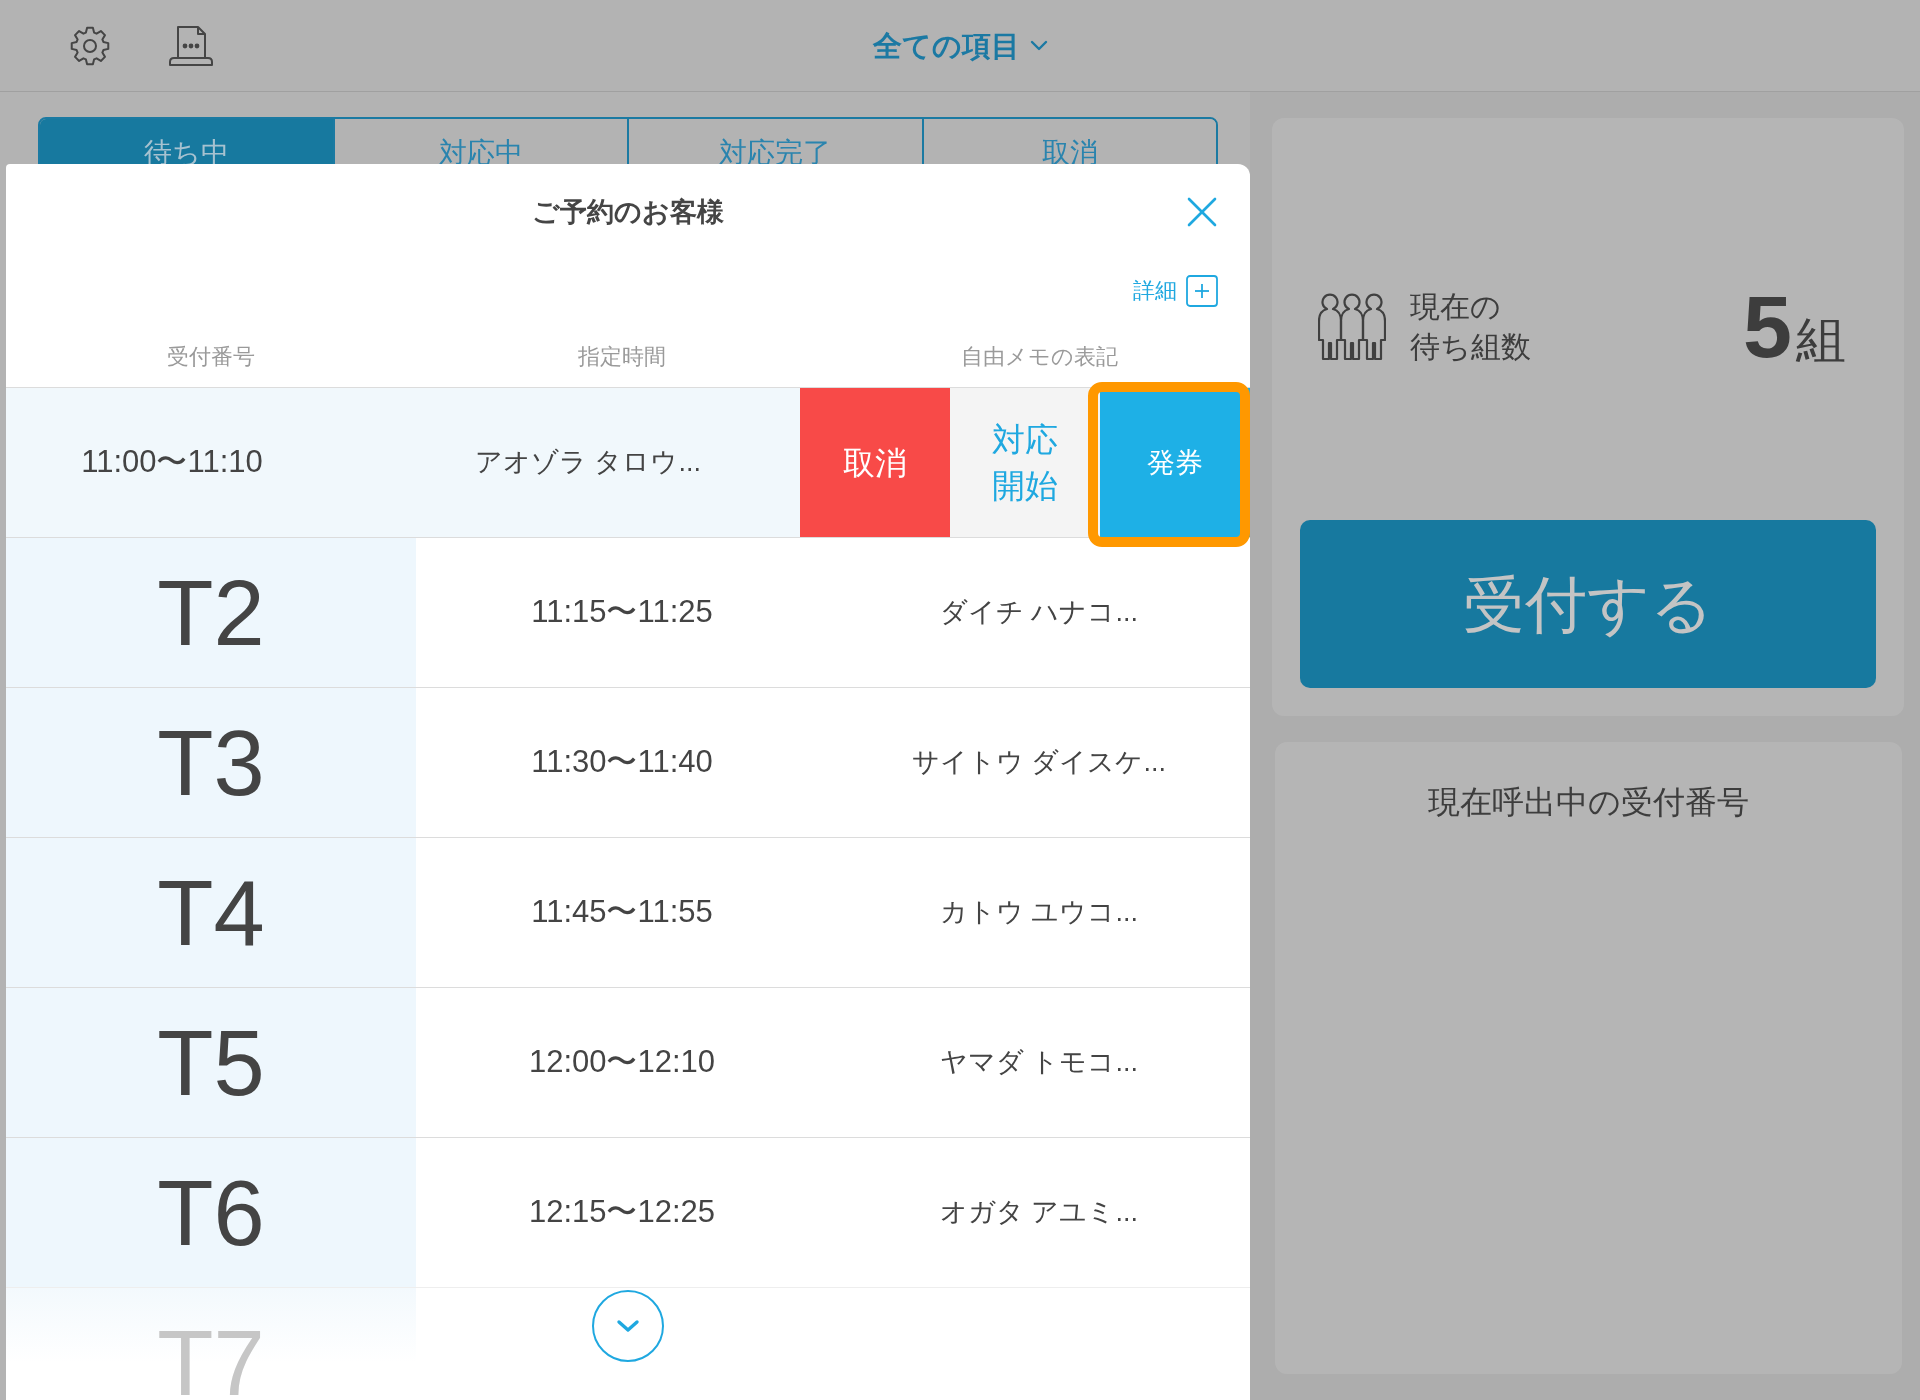 Image resolution: width=1920 pixels, height=1400 pixels. What do you see at coordinates (628, 212) in the screenshot?
I see `modal-title: ご予約のお客様` at bounding box center [628, 212].